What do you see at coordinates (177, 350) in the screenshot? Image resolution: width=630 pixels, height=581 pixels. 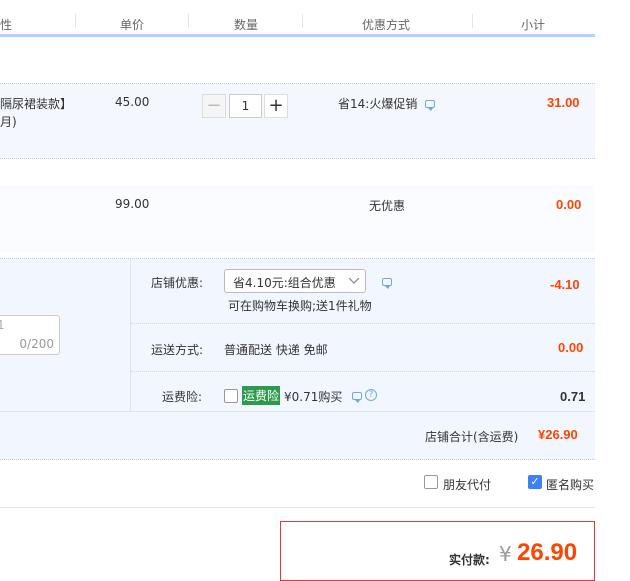 I see `shipping-label: 运送方式:` at bounding box center [177, 350].